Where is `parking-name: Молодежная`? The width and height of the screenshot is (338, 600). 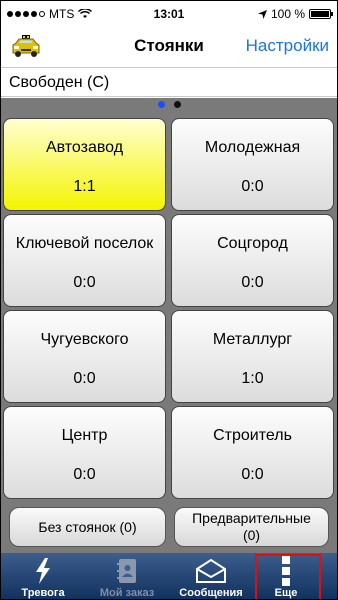 parking-name: Молодежная is located at coordinates (252, 147).